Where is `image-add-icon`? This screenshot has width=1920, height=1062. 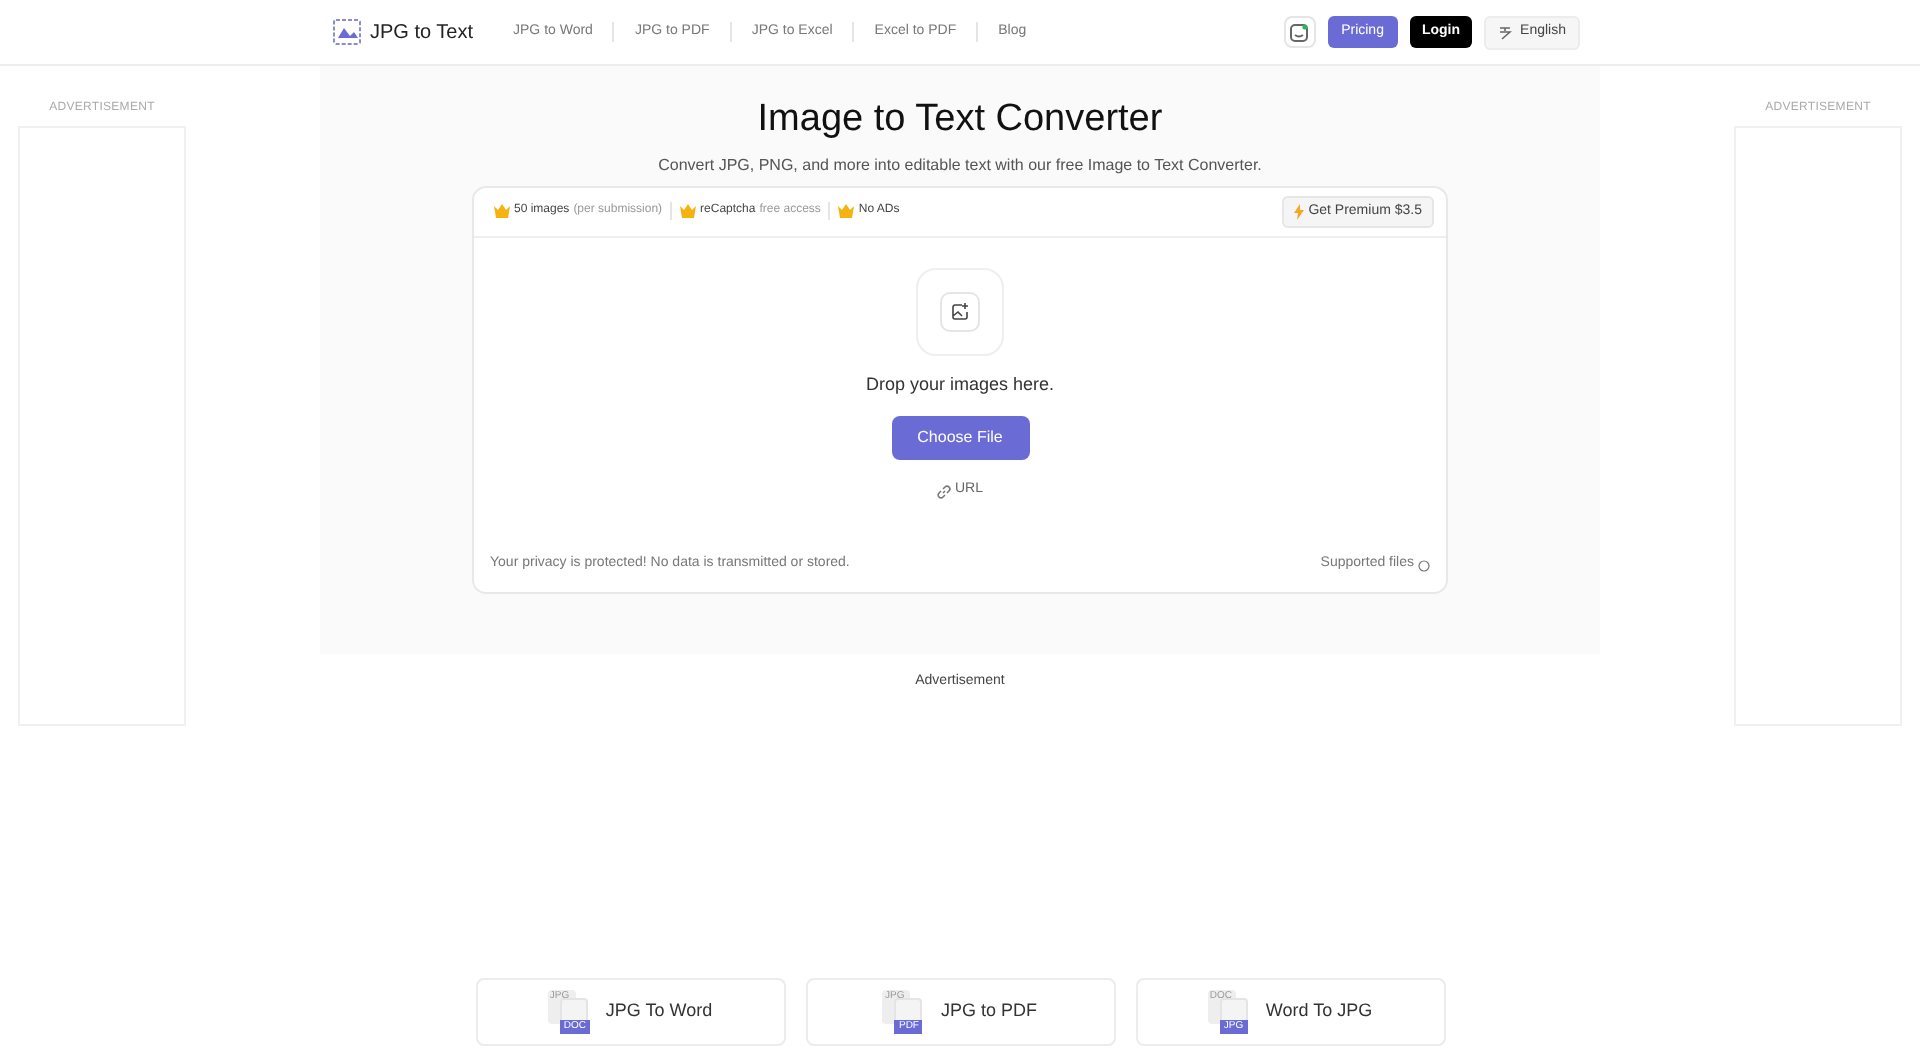 image-add-icon is located at coordinates (960, 311).